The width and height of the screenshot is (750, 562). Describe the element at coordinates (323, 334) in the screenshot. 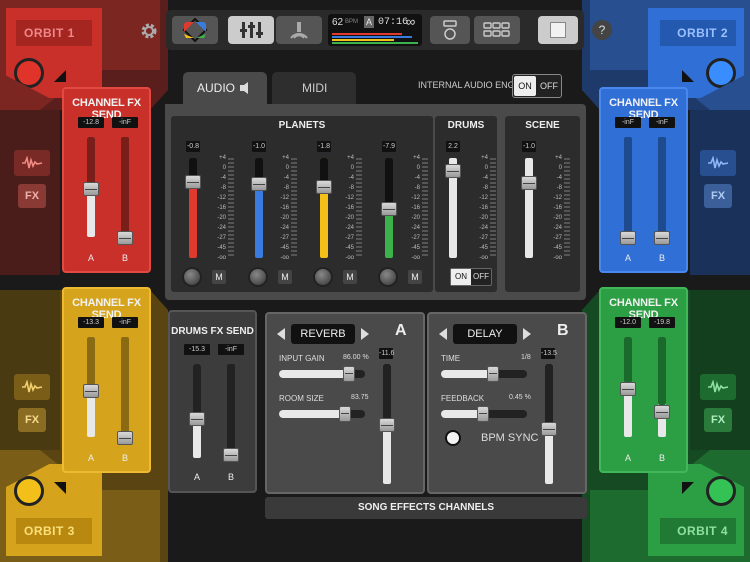

I see `effect-a-name: REVERB` at that location.